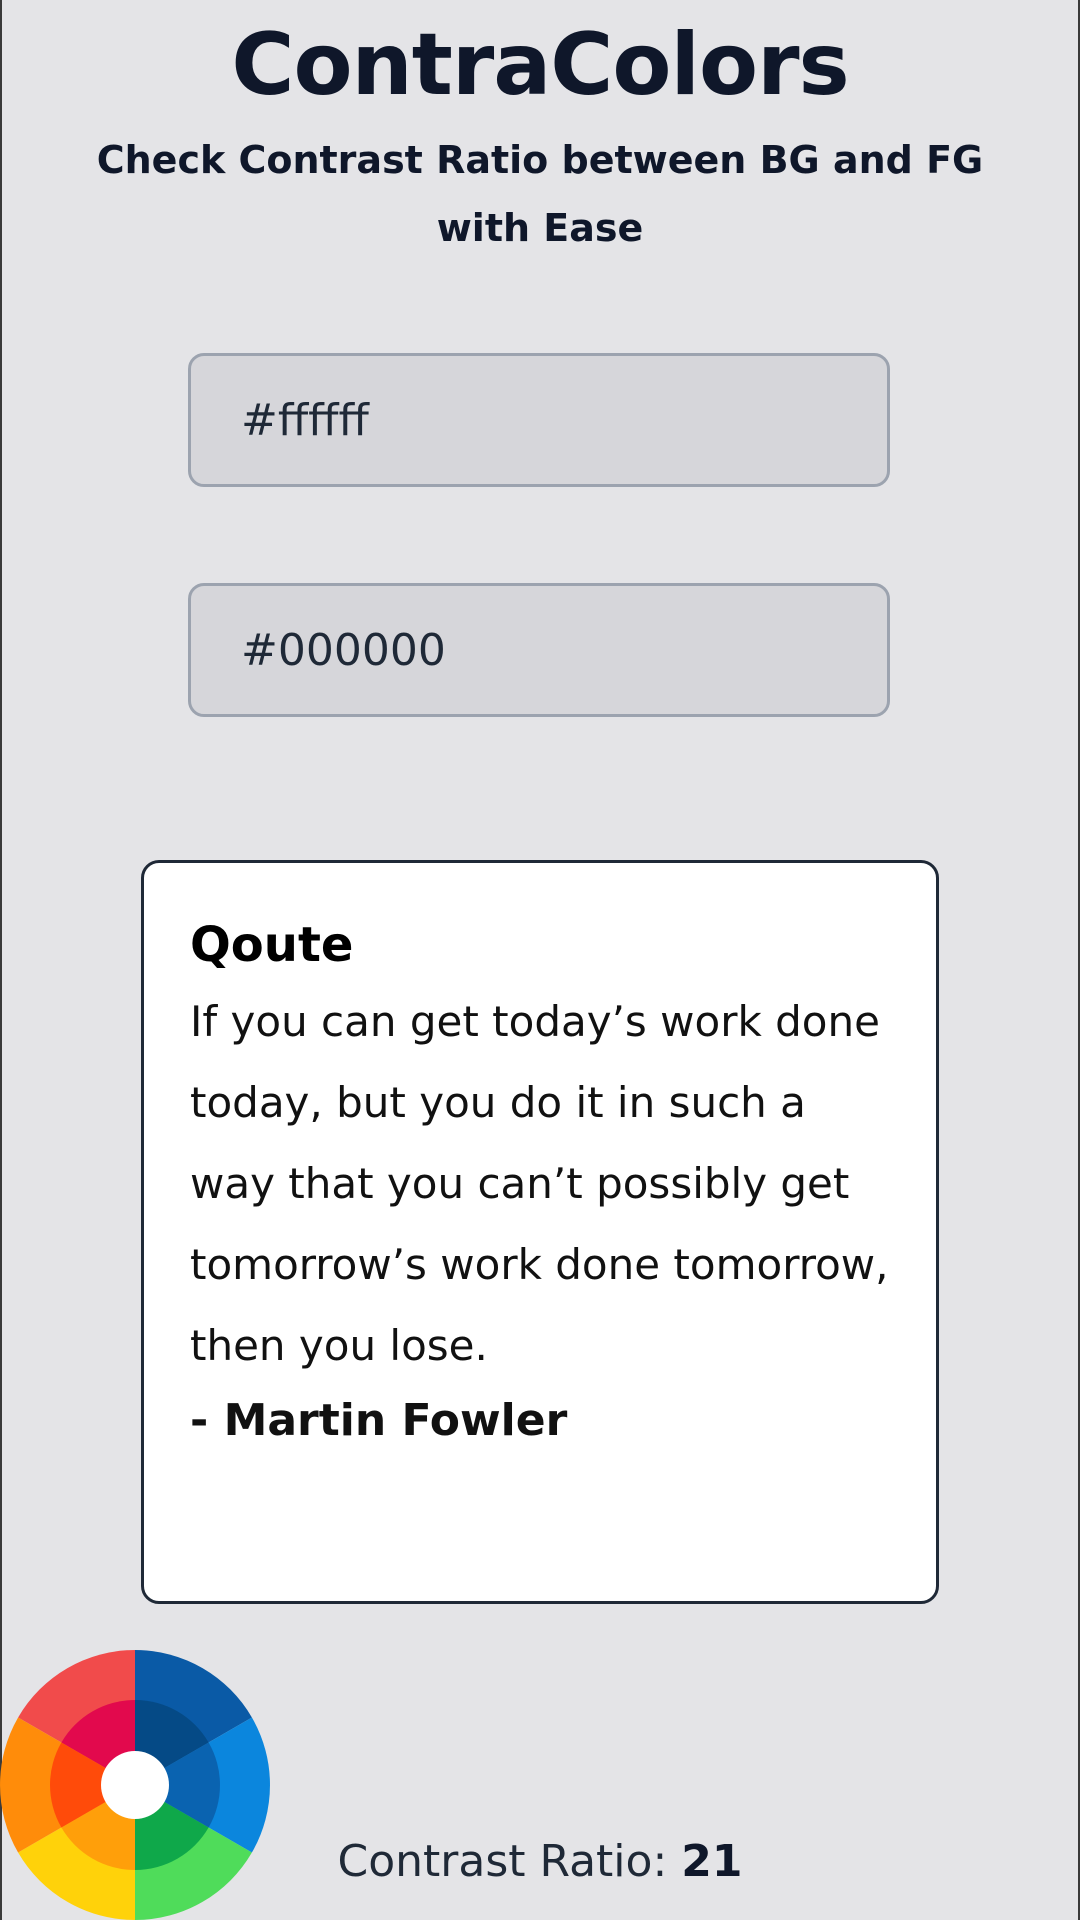 The image size is (1080, 1920). What do you see at coordinates (135, 1785) in the screenshot?
I see `color-wheel-center` at bounding box center [135, 1785].